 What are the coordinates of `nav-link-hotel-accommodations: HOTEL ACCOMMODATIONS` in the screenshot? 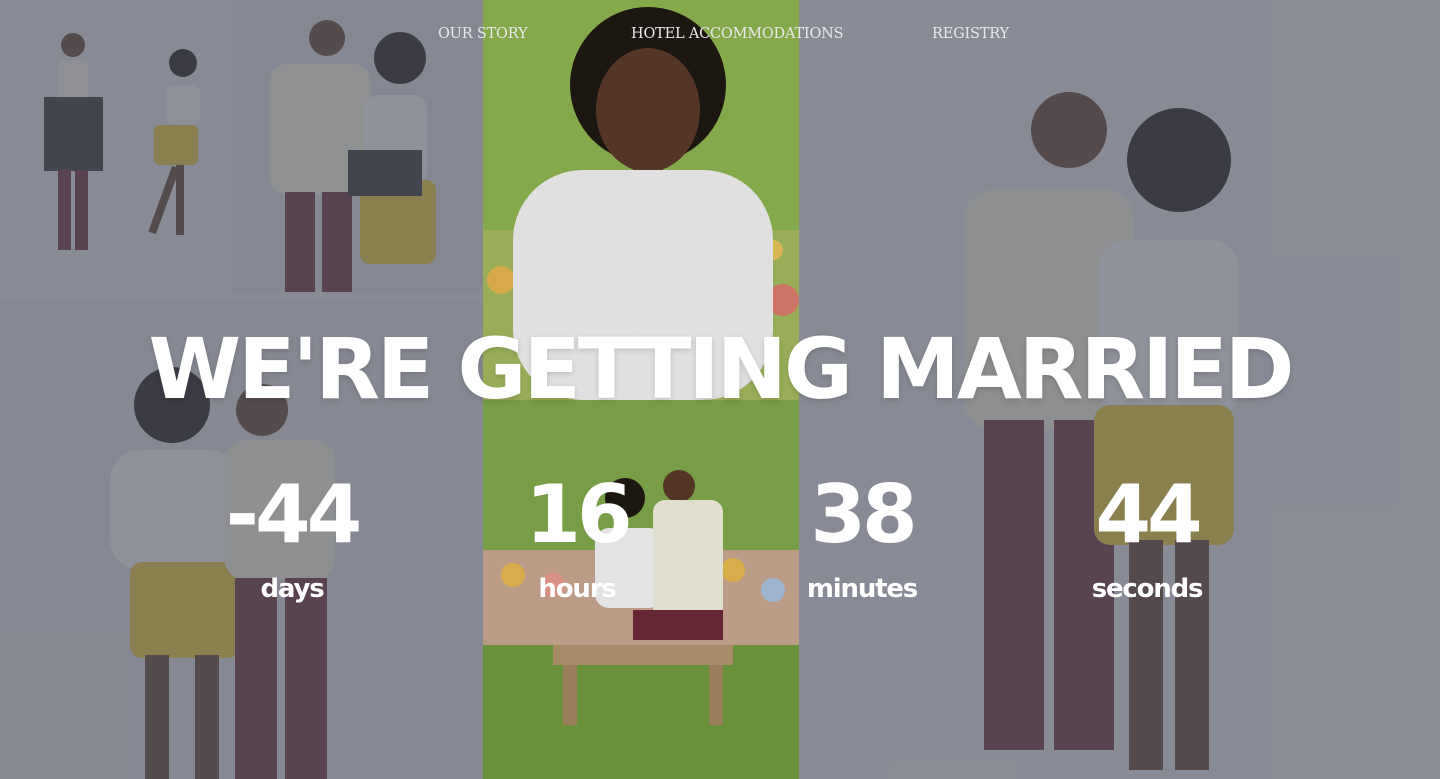 It's located at (737, 34).